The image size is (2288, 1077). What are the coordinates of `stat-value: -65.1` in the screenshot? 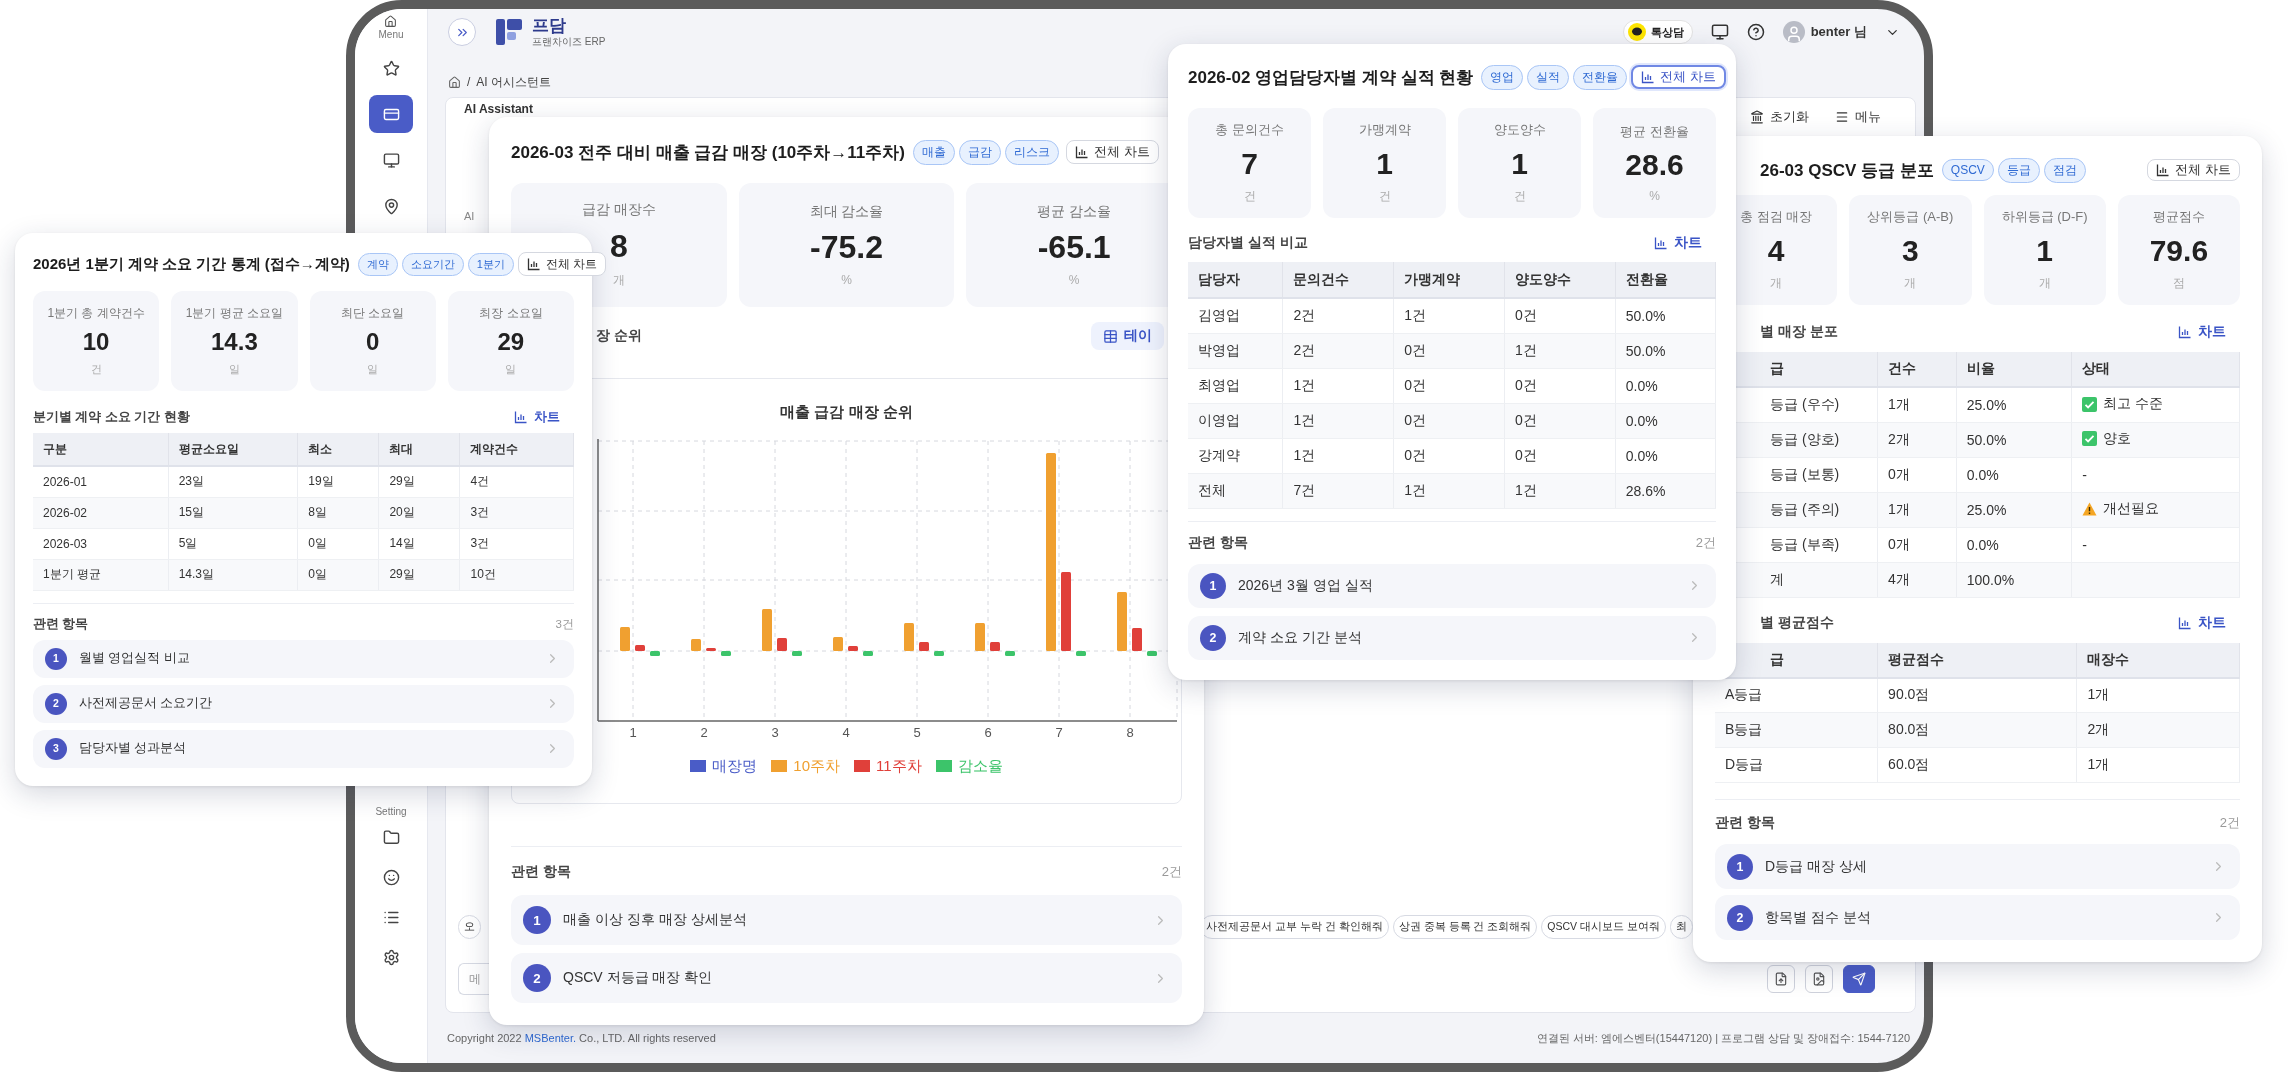 It's located at (1074, 247).